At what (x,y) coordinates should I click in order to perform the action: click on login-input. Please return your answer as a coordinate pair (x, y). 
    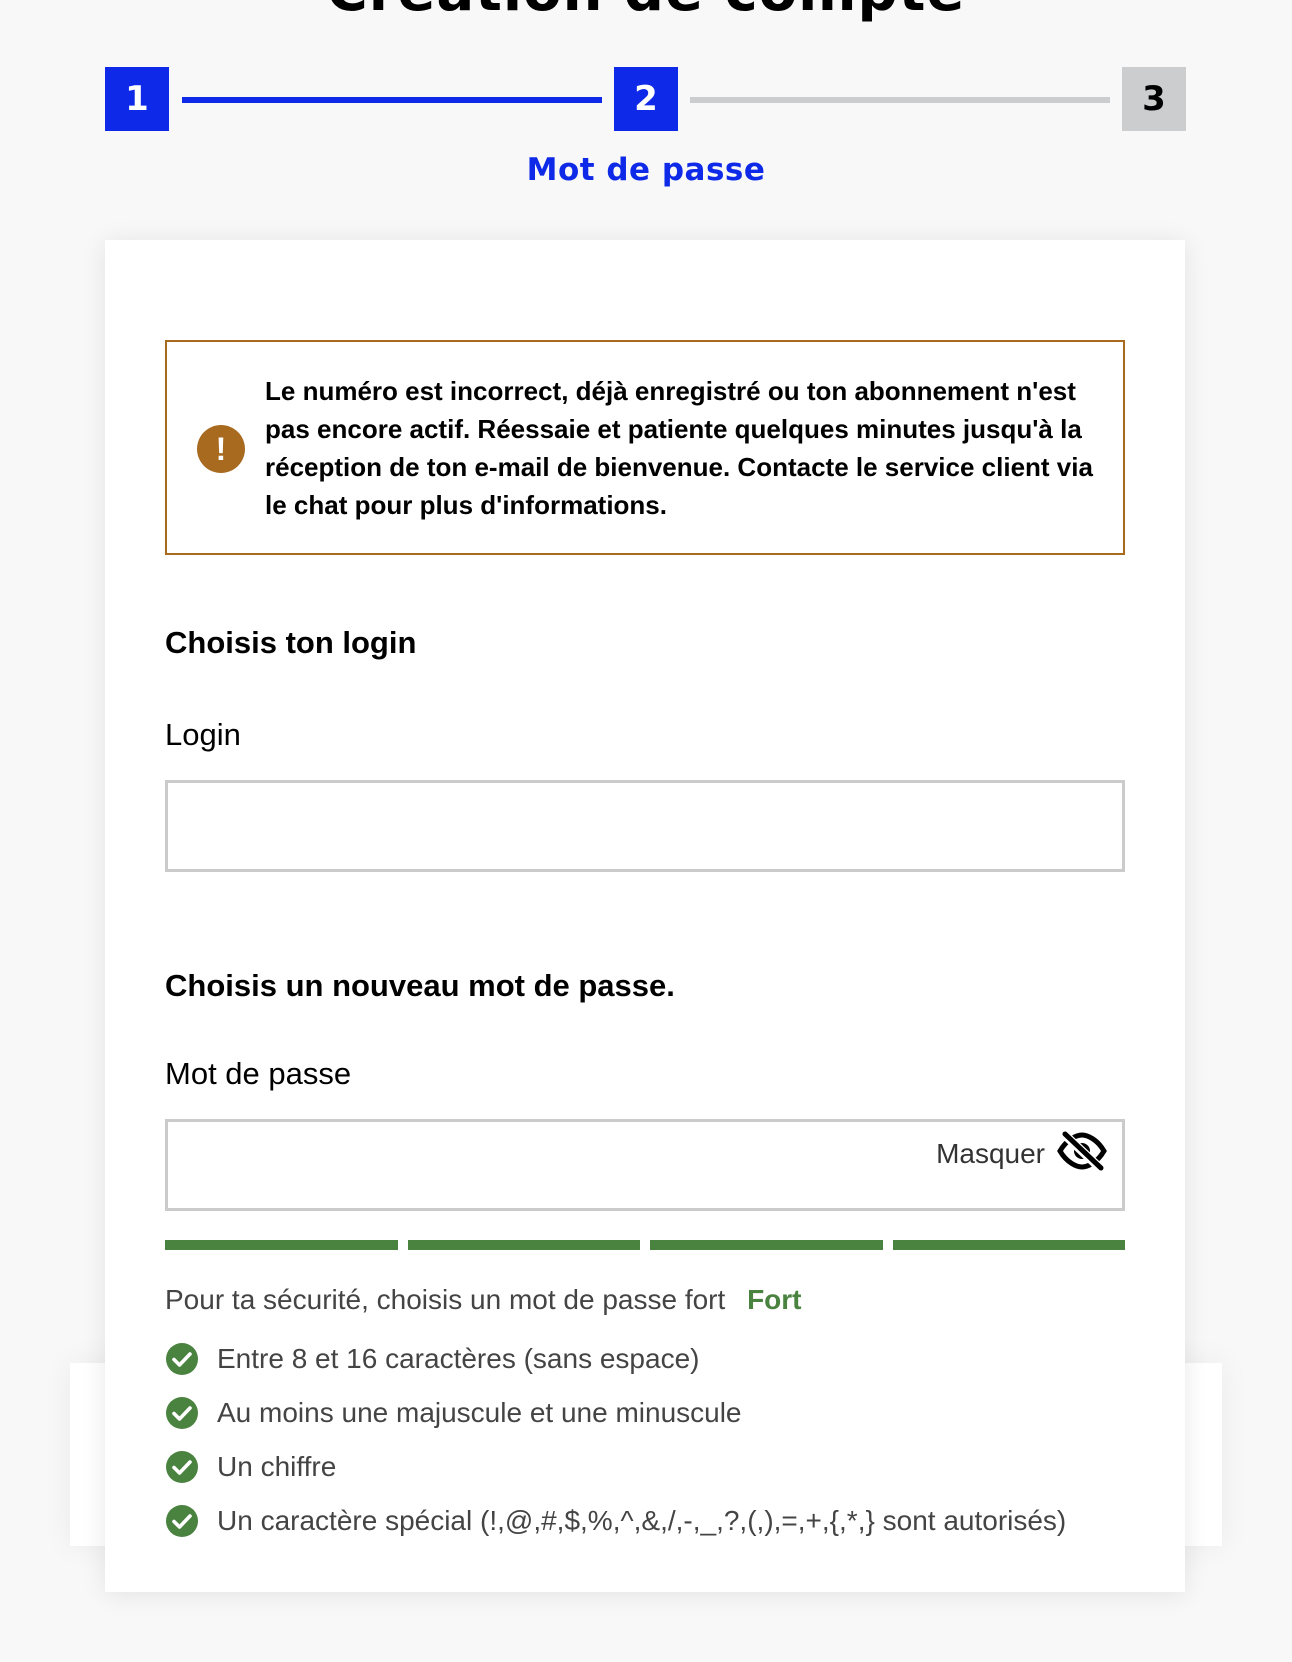
    Looking at the image, I should click on (645, 826).